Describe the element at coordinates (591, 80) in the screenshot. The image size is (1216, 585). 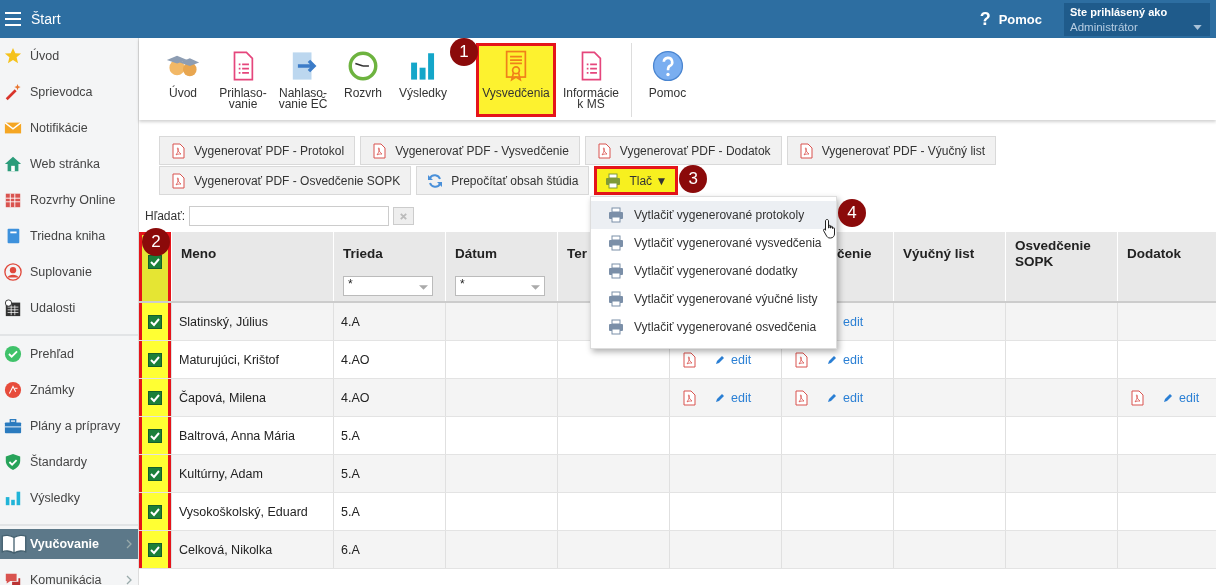
I see `ribbon-button: Informácie k MS` at that location.